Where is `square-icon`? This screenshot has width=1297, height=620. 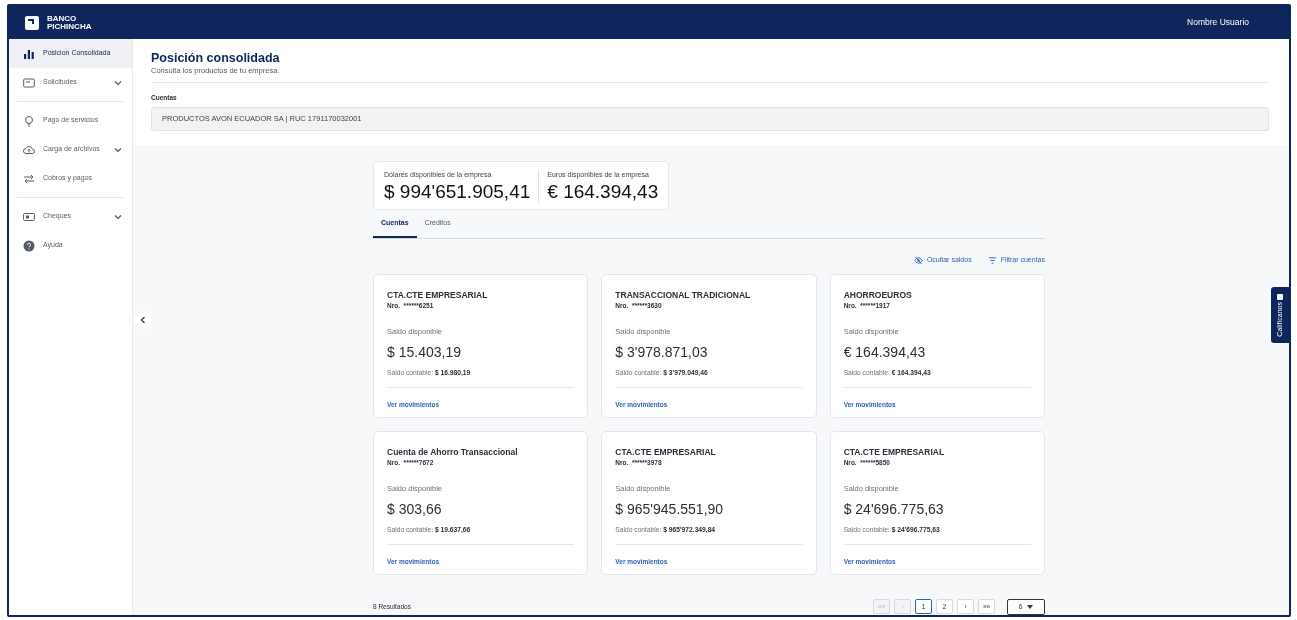 square-icon is located at coordinates (1280, 296).